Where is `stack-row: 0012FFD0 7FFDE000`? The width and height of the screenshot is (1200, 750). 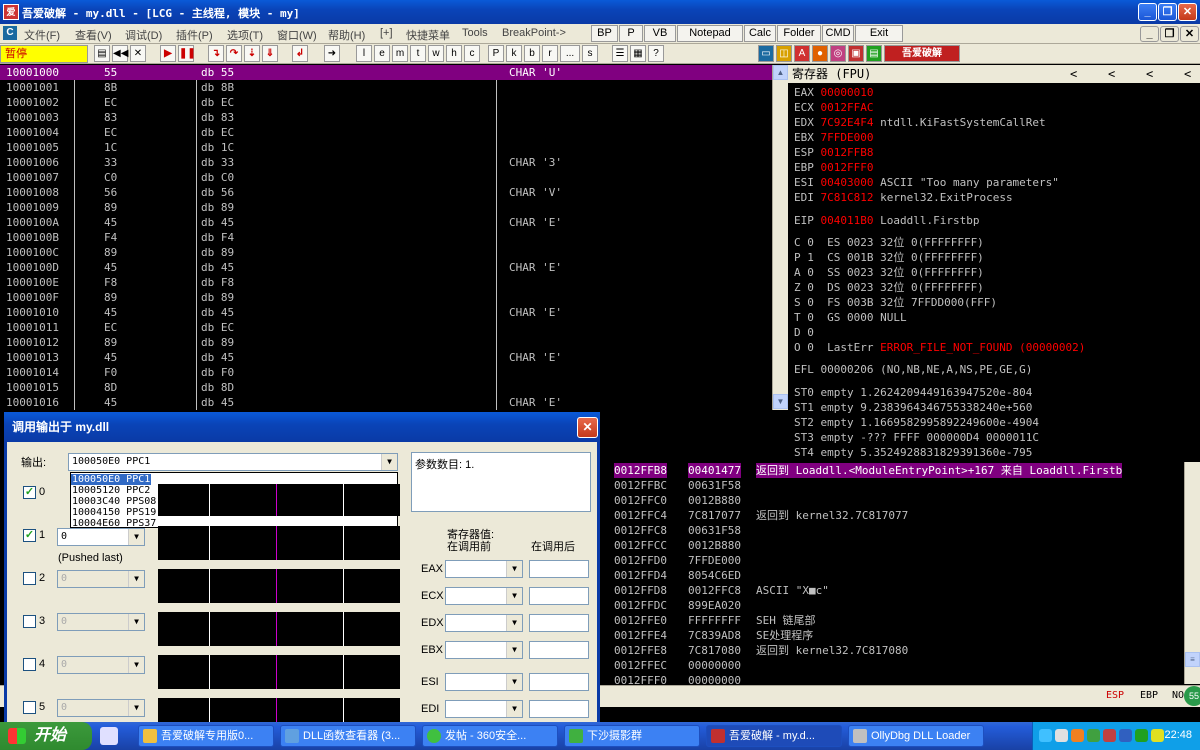 stack-row: 0012FFD0 7FFDE000 is located at coordinates (896, 560).